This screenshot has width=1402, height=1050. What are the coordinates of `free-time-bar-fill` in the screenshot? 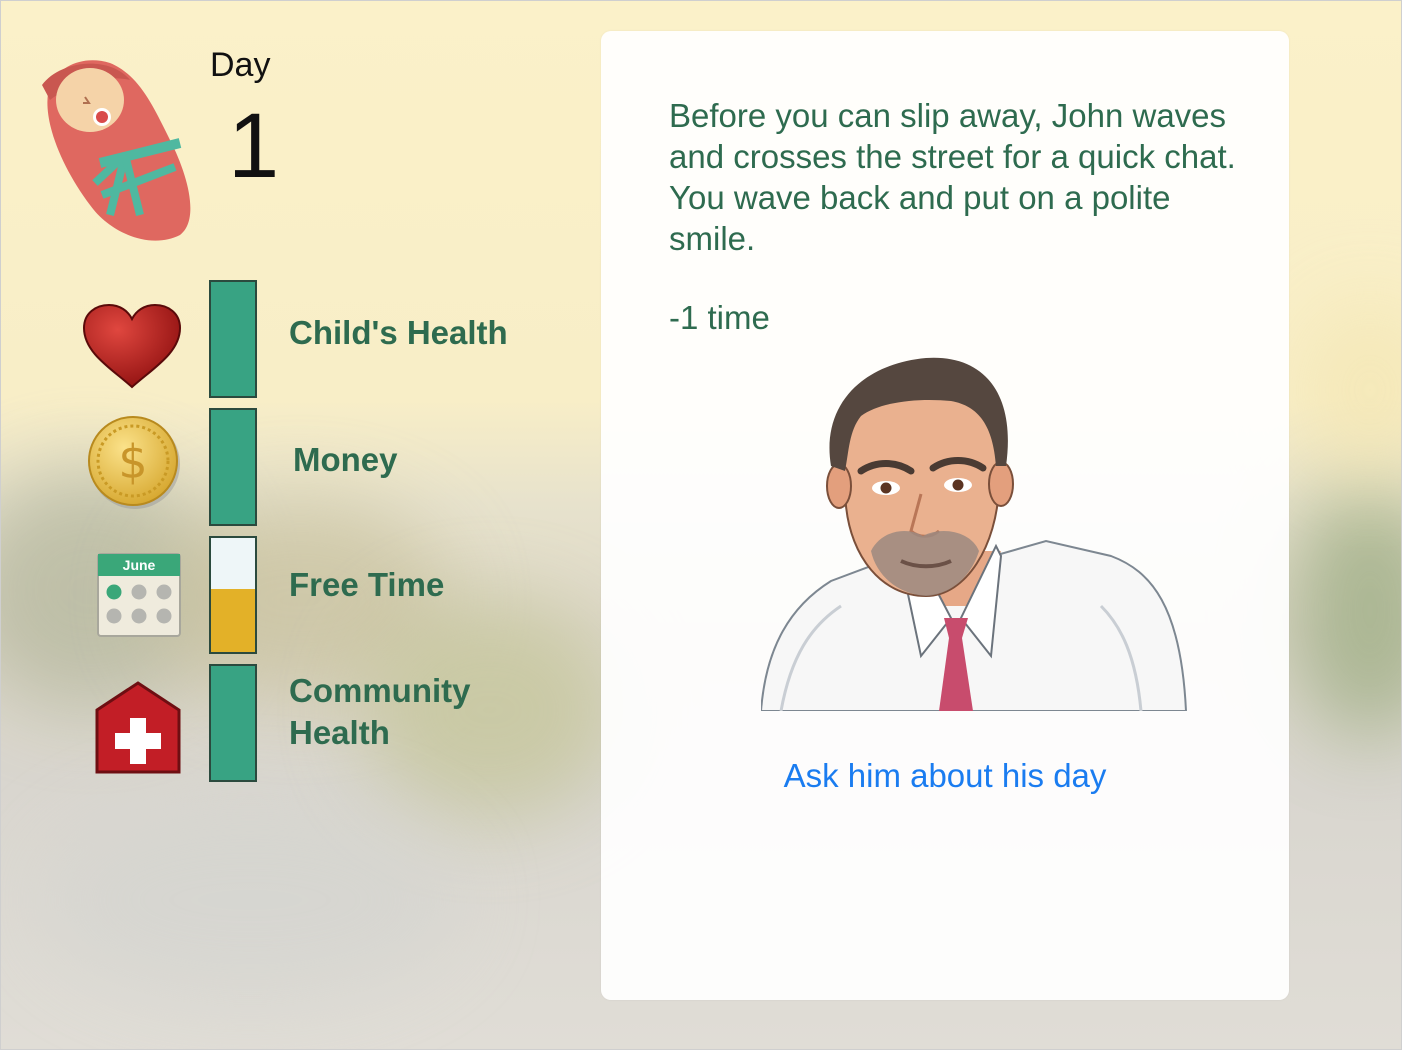 It's located at (233, 620).